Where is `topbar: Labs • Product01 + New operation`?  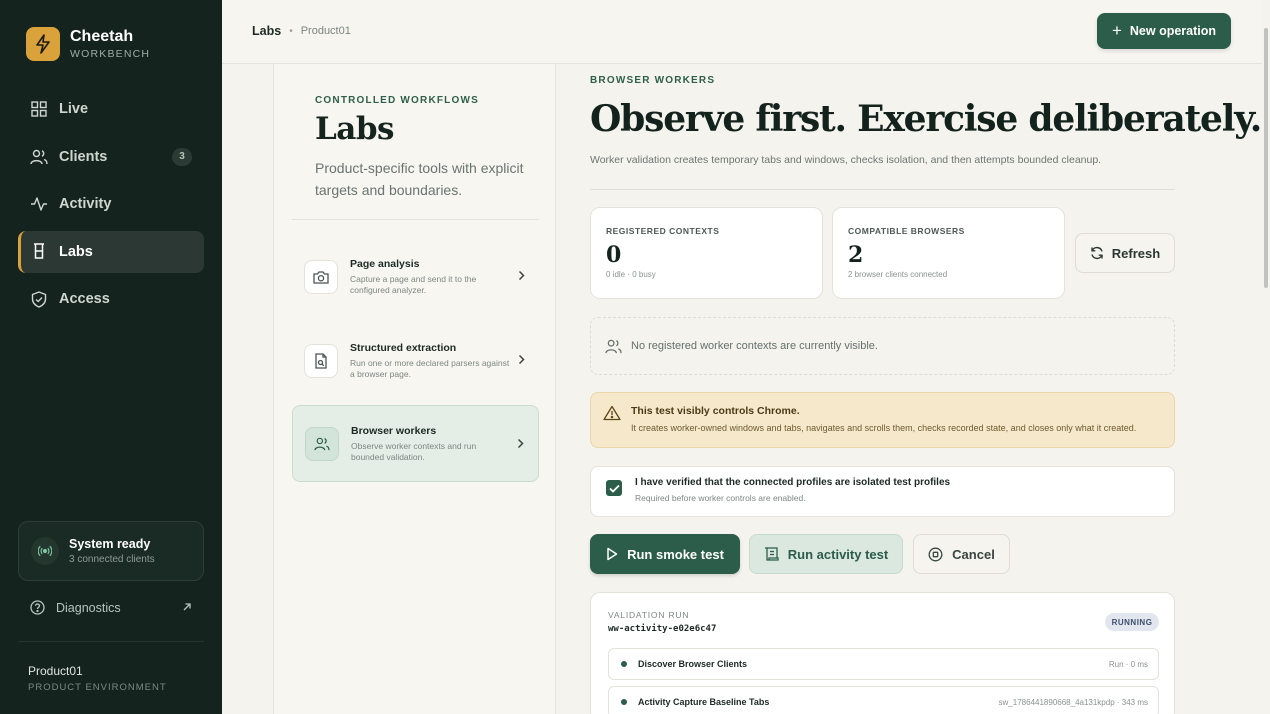
topbar: Labs • Product01 + New operation is located at coordinates (742, 32).